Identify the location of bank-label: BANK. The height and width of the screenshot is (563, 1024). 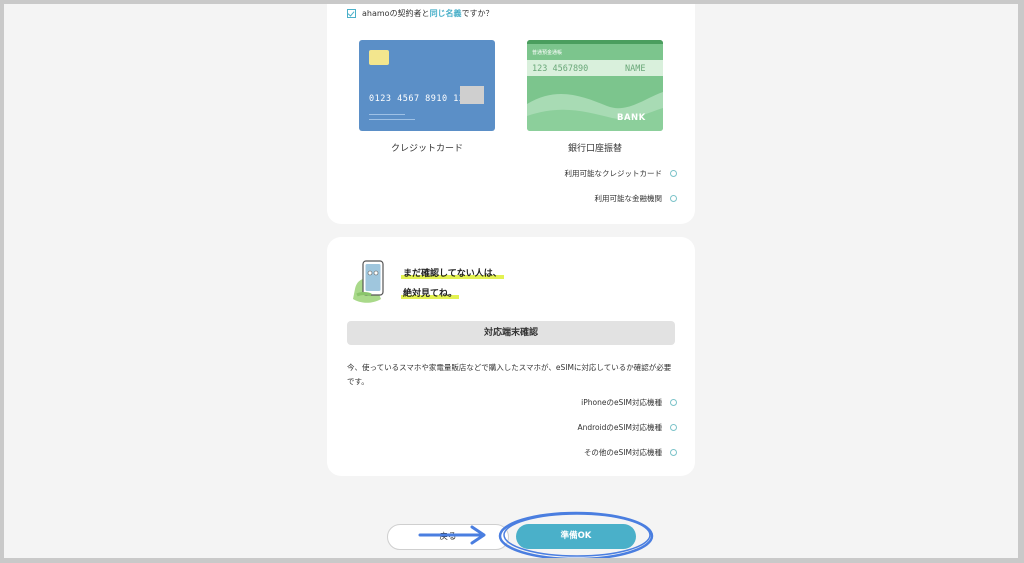
(631, 118).